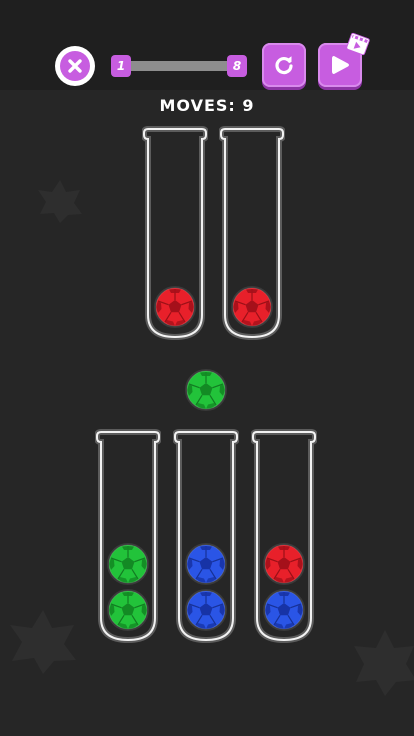  What do you see at coordinates (121, 66) in the screenshot?
I see `level-start-label: 1` at bounding box center [121, 66].